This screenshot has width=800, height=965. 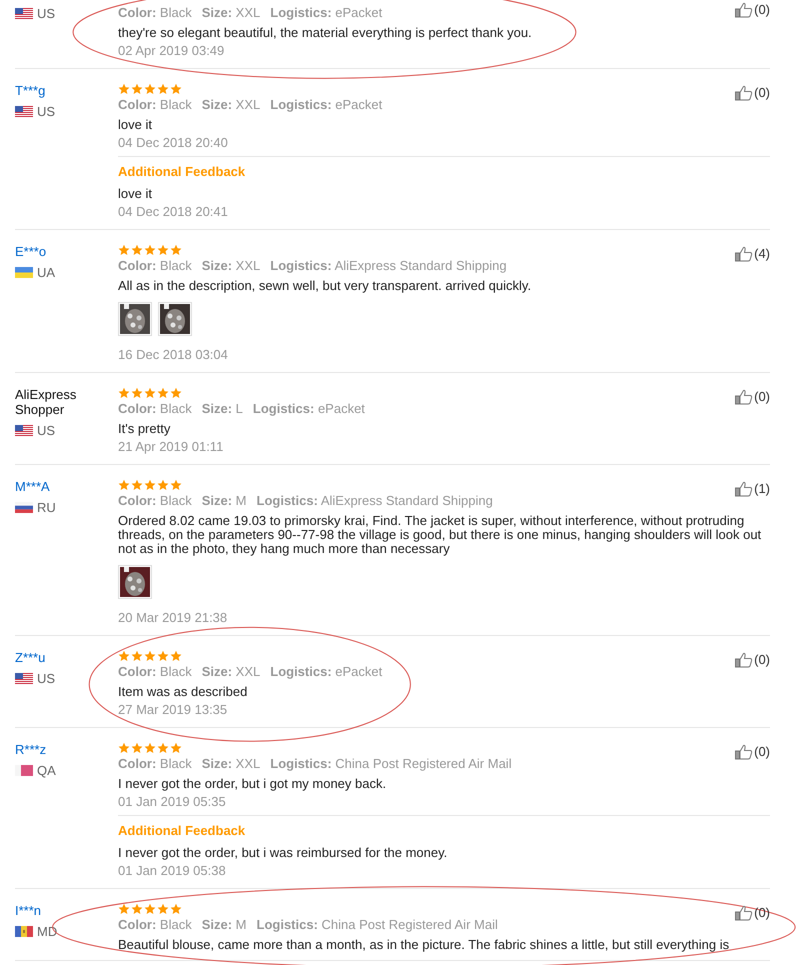 I want to click on review-date: 16 Dec 2018 03:04, so click(x=173, y=355).